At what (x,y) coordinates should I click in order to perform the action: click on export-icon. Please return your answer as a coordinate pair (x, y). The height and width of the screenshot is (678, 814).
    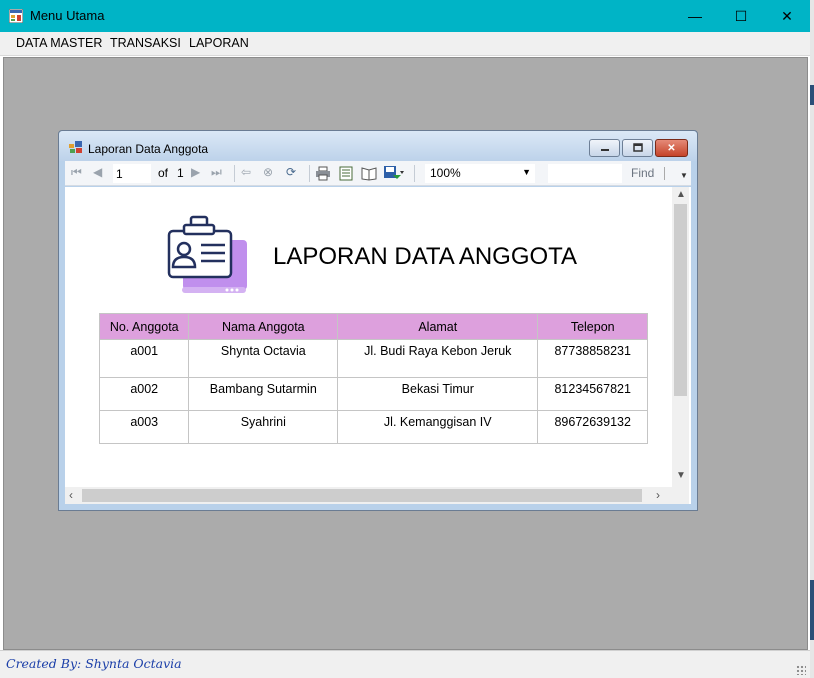
    Looking at the image, I should click on (394, 173).